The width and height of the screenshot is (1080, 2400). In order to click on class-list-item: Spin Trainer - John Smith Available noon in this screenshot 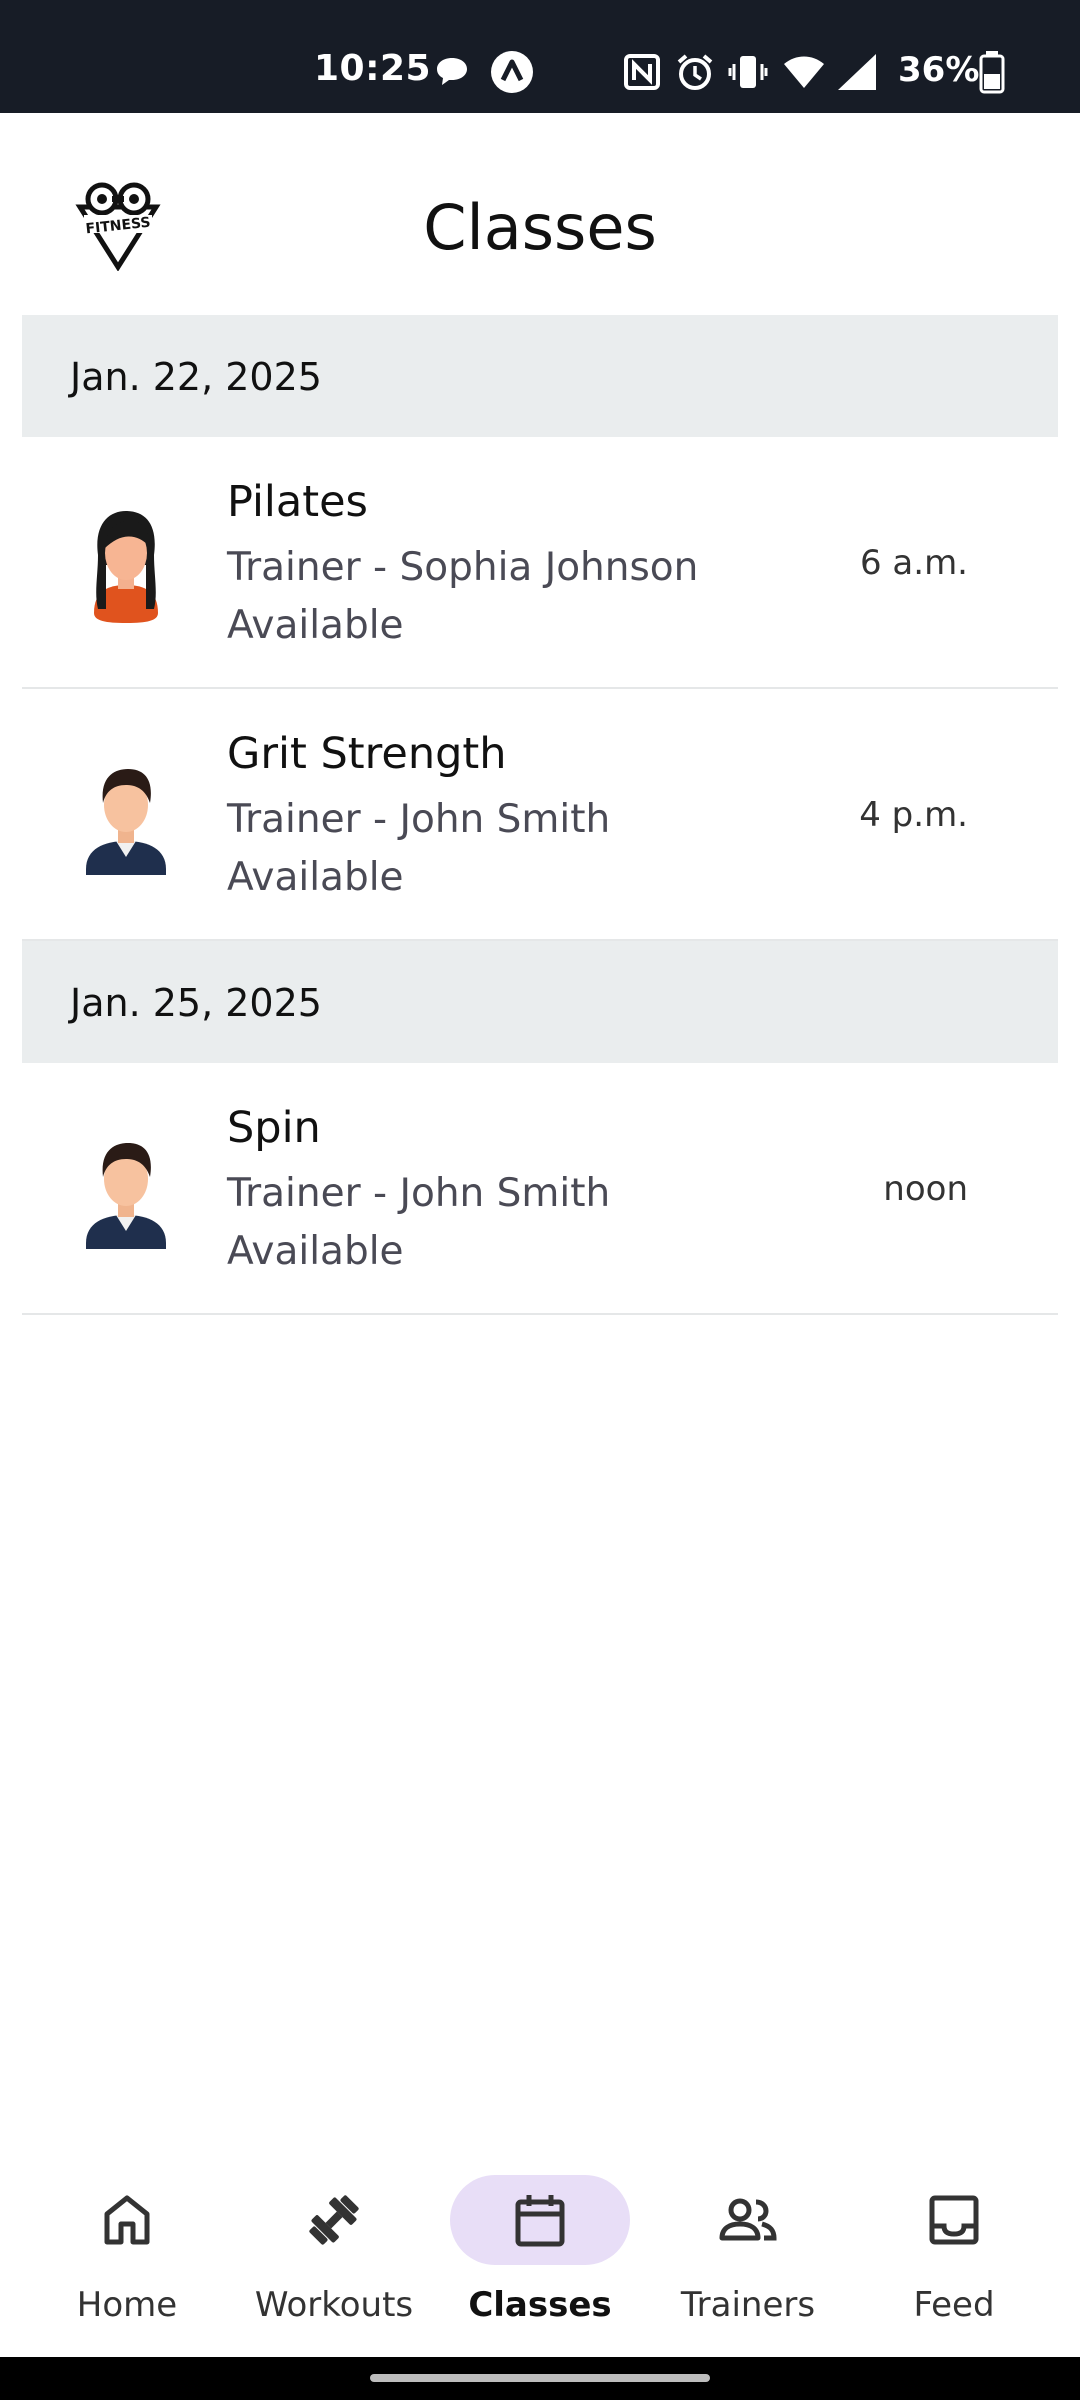, I will do `click(540, 1189)`.